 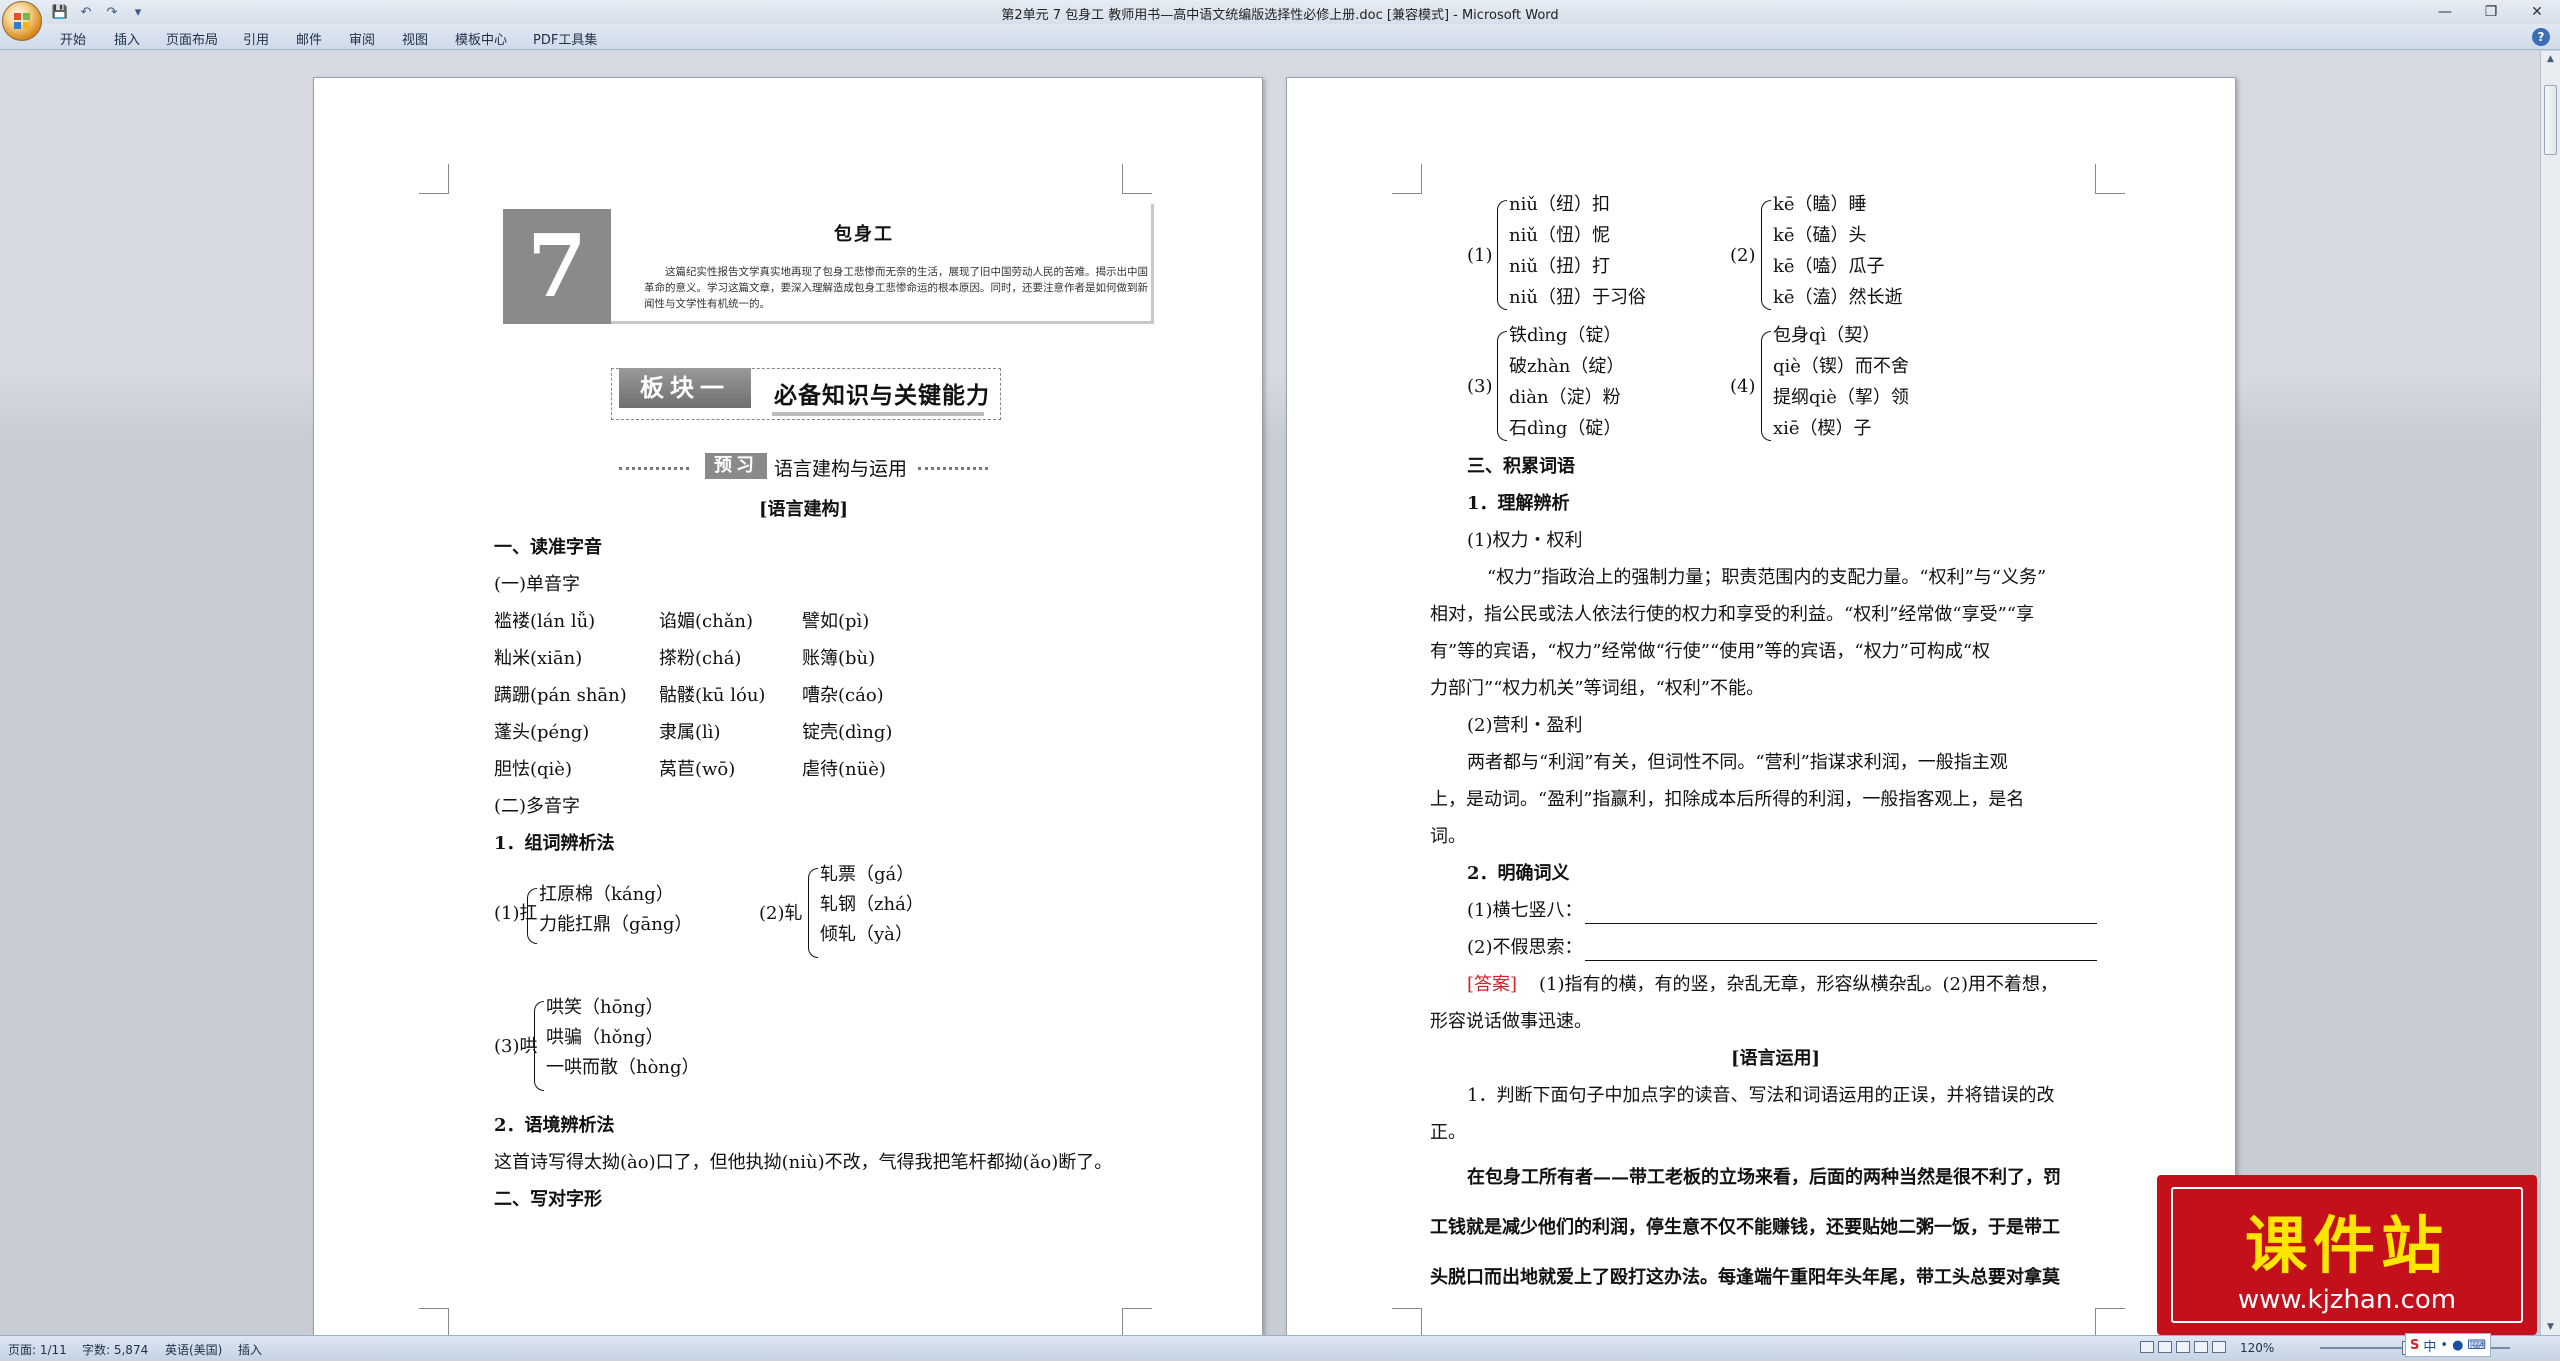 I want to click on single-char-item: 嘈杂(cáo), so click(x=843, y=696).